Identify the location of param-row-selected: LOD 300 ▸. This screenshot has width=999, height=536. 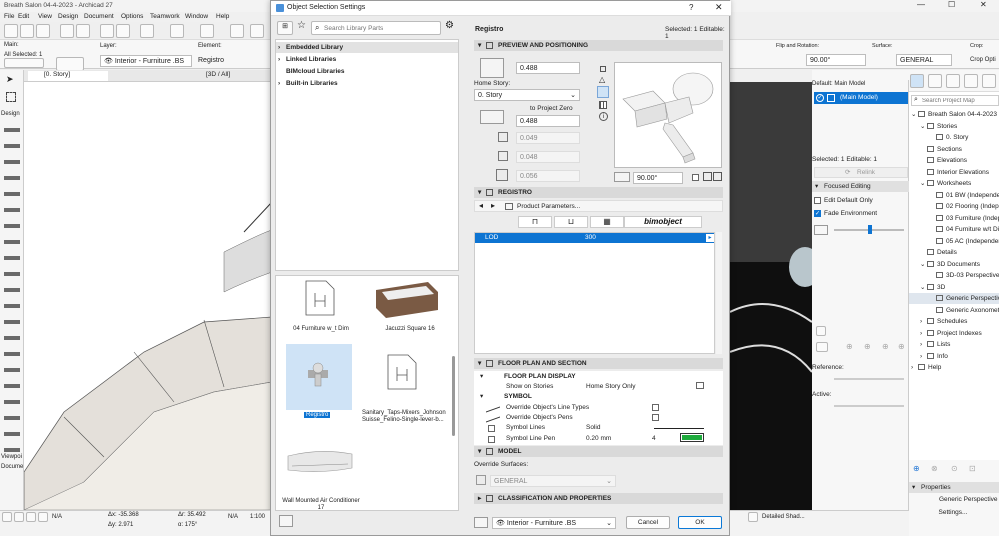
(594, 238).